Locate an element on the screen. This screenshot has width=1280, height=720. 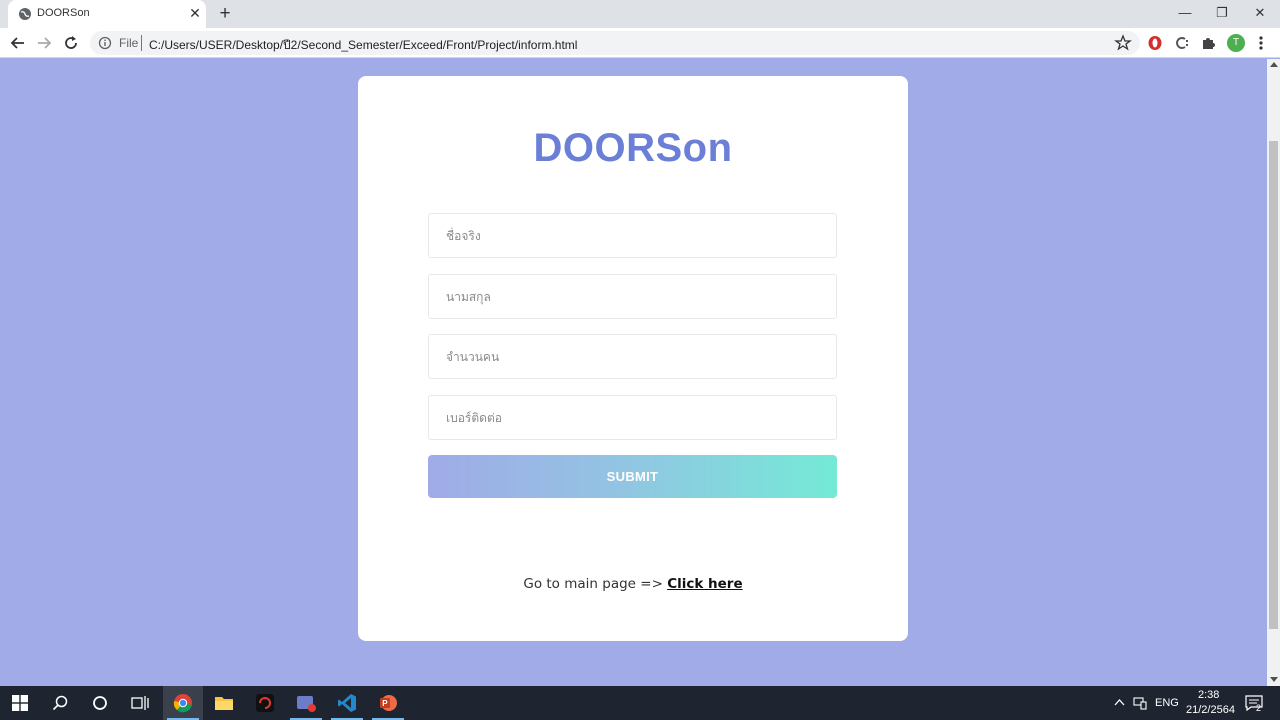
close-window-button: ✕ is located at coordinates (1260, 13).